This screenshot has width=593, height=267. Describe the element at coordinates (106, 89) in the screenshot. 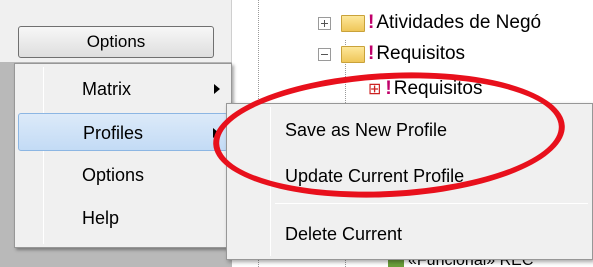

I see `menu-item-label: Matrix` at that location.